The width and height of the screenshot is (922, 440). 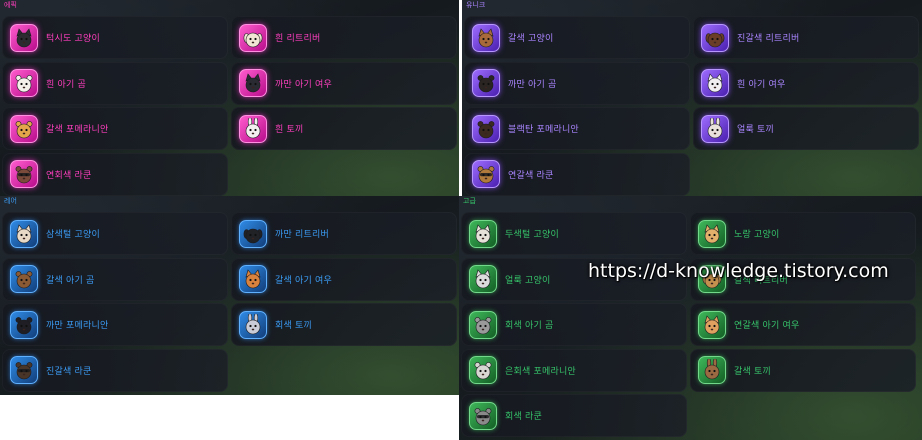 I want to click on pet-name: 까만 리트리버, so click(x=302, y=235).